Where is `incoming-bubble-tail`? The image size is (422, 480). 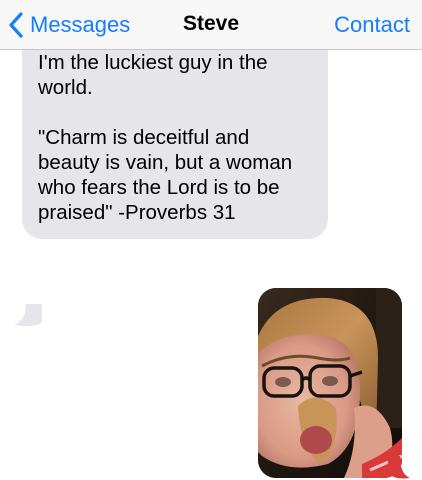
incoming-bubble-tail is located at coordinates (28, 315).